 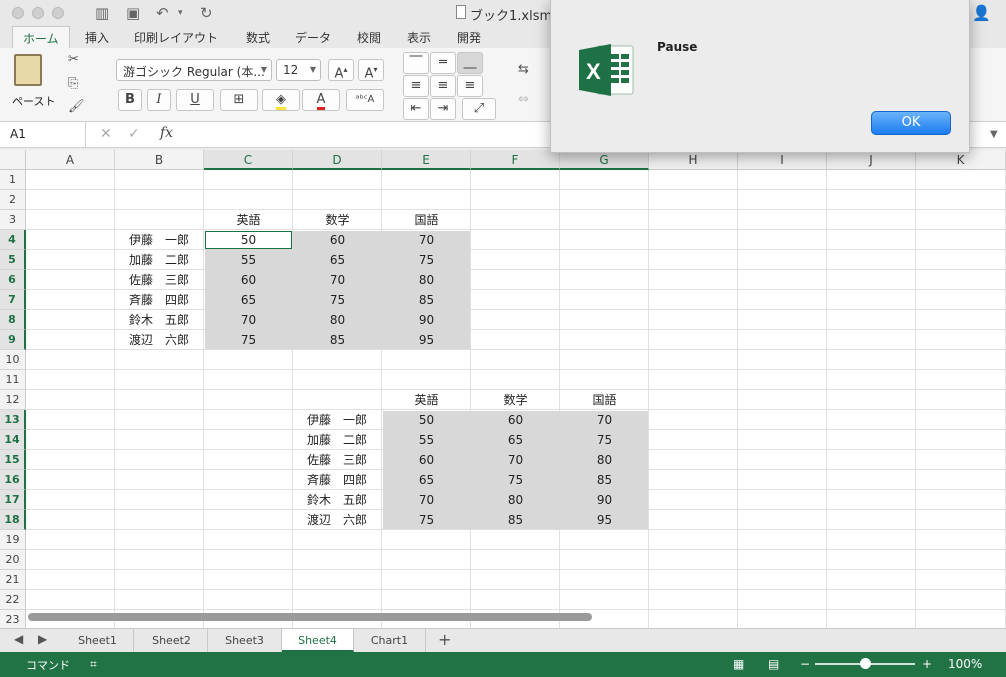 What do you see at coordinates (106, 134) in the screenshot?
I see `cancel-formula-icon: ✕` at bounding box center [106, 134].